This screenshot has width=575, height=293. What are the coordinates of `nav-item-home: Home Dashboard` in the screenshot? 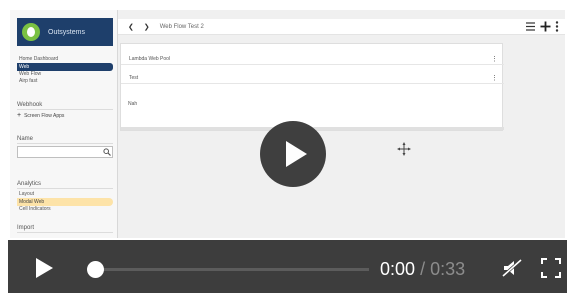 It's located at (65, 59).